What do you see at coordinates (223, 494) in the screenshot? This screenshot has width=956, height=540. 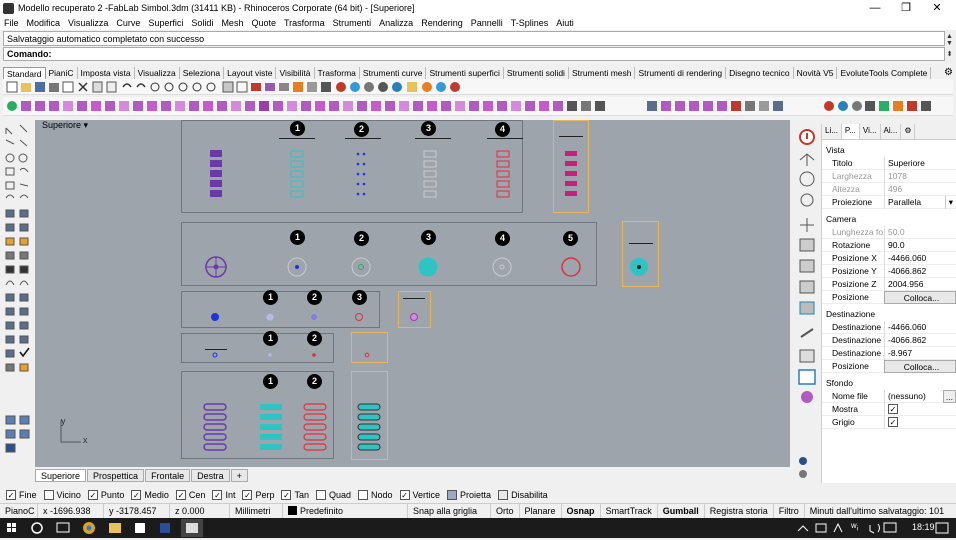 I see `osnap-int: ✓ Int` at bounding box center [223, 494].